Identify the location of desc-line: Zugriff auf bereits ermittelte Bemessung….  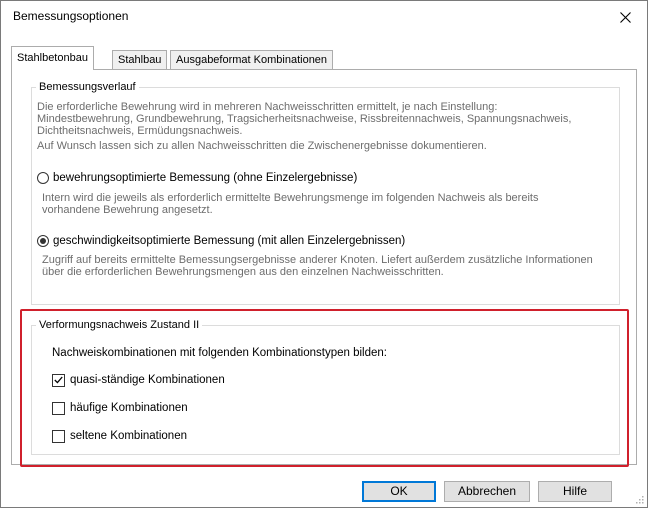
(317, 260).